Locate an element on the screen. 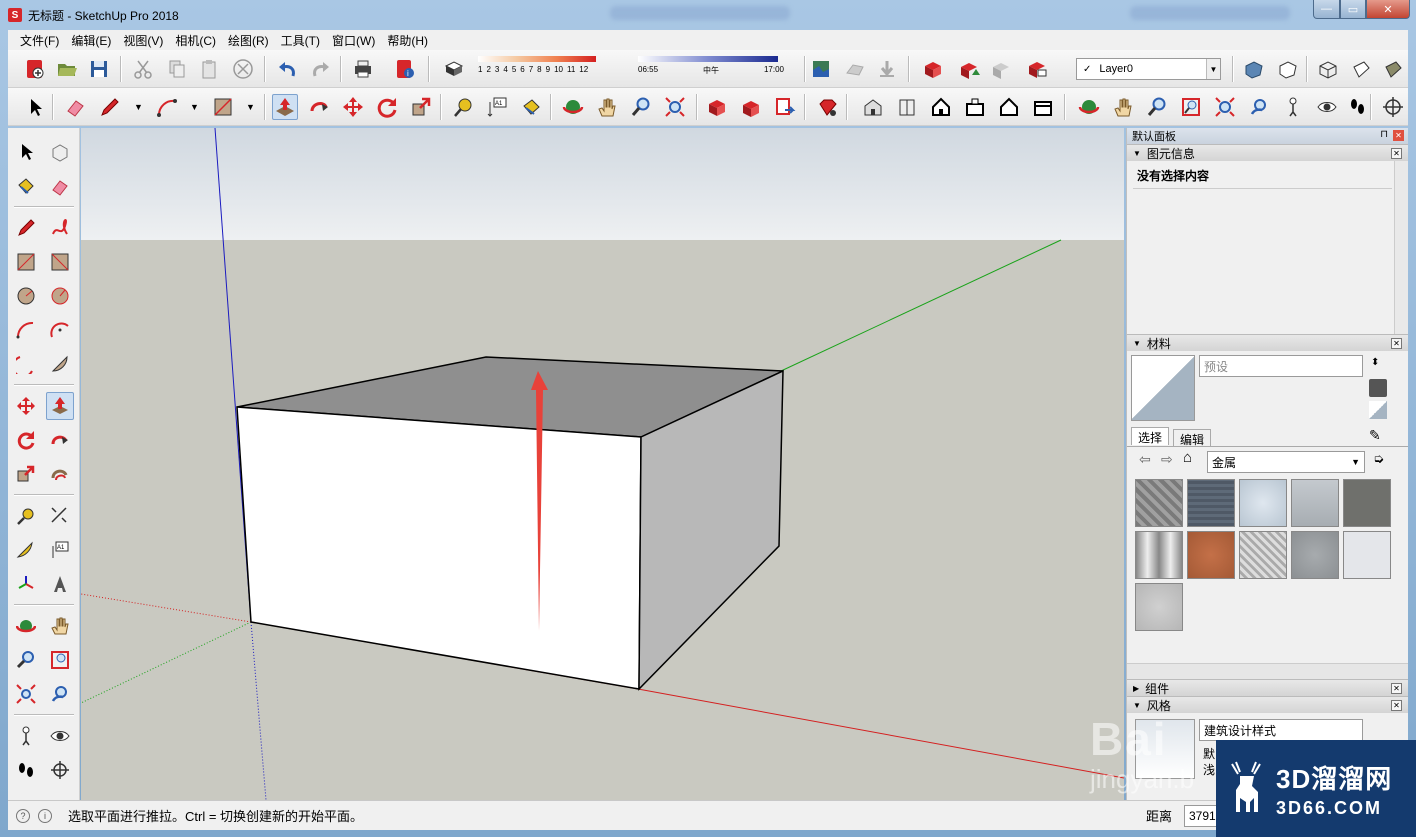 This screenshot has height=837, width=1416. dimension-tool-button: A1 is located at coordinates (497, 107).